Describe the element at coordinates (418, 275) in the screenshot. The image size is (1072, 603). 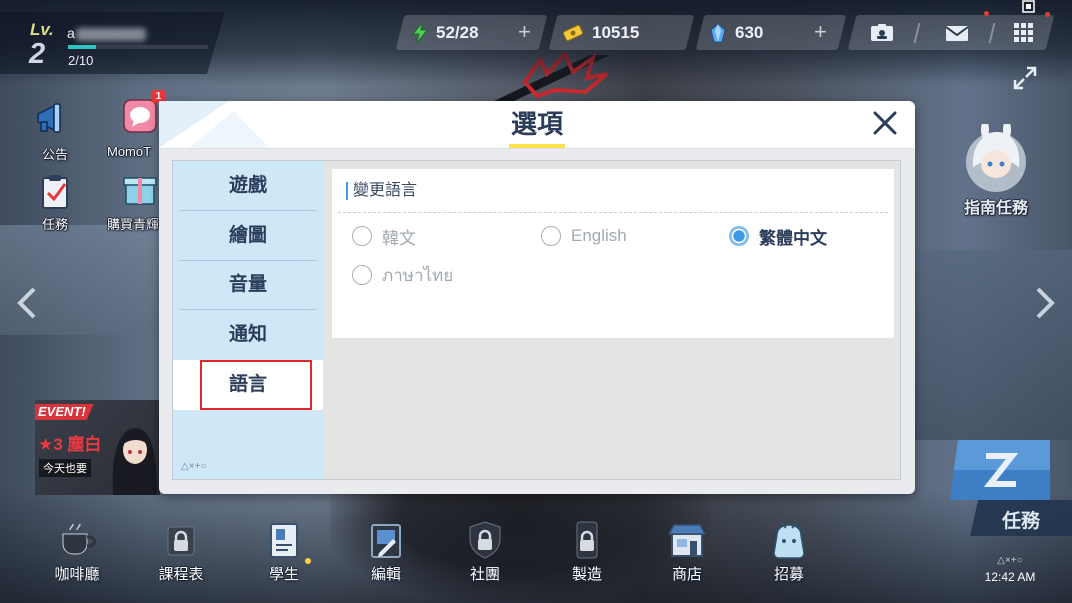
I see `language-option-label: ภาษาไทย` at that location.